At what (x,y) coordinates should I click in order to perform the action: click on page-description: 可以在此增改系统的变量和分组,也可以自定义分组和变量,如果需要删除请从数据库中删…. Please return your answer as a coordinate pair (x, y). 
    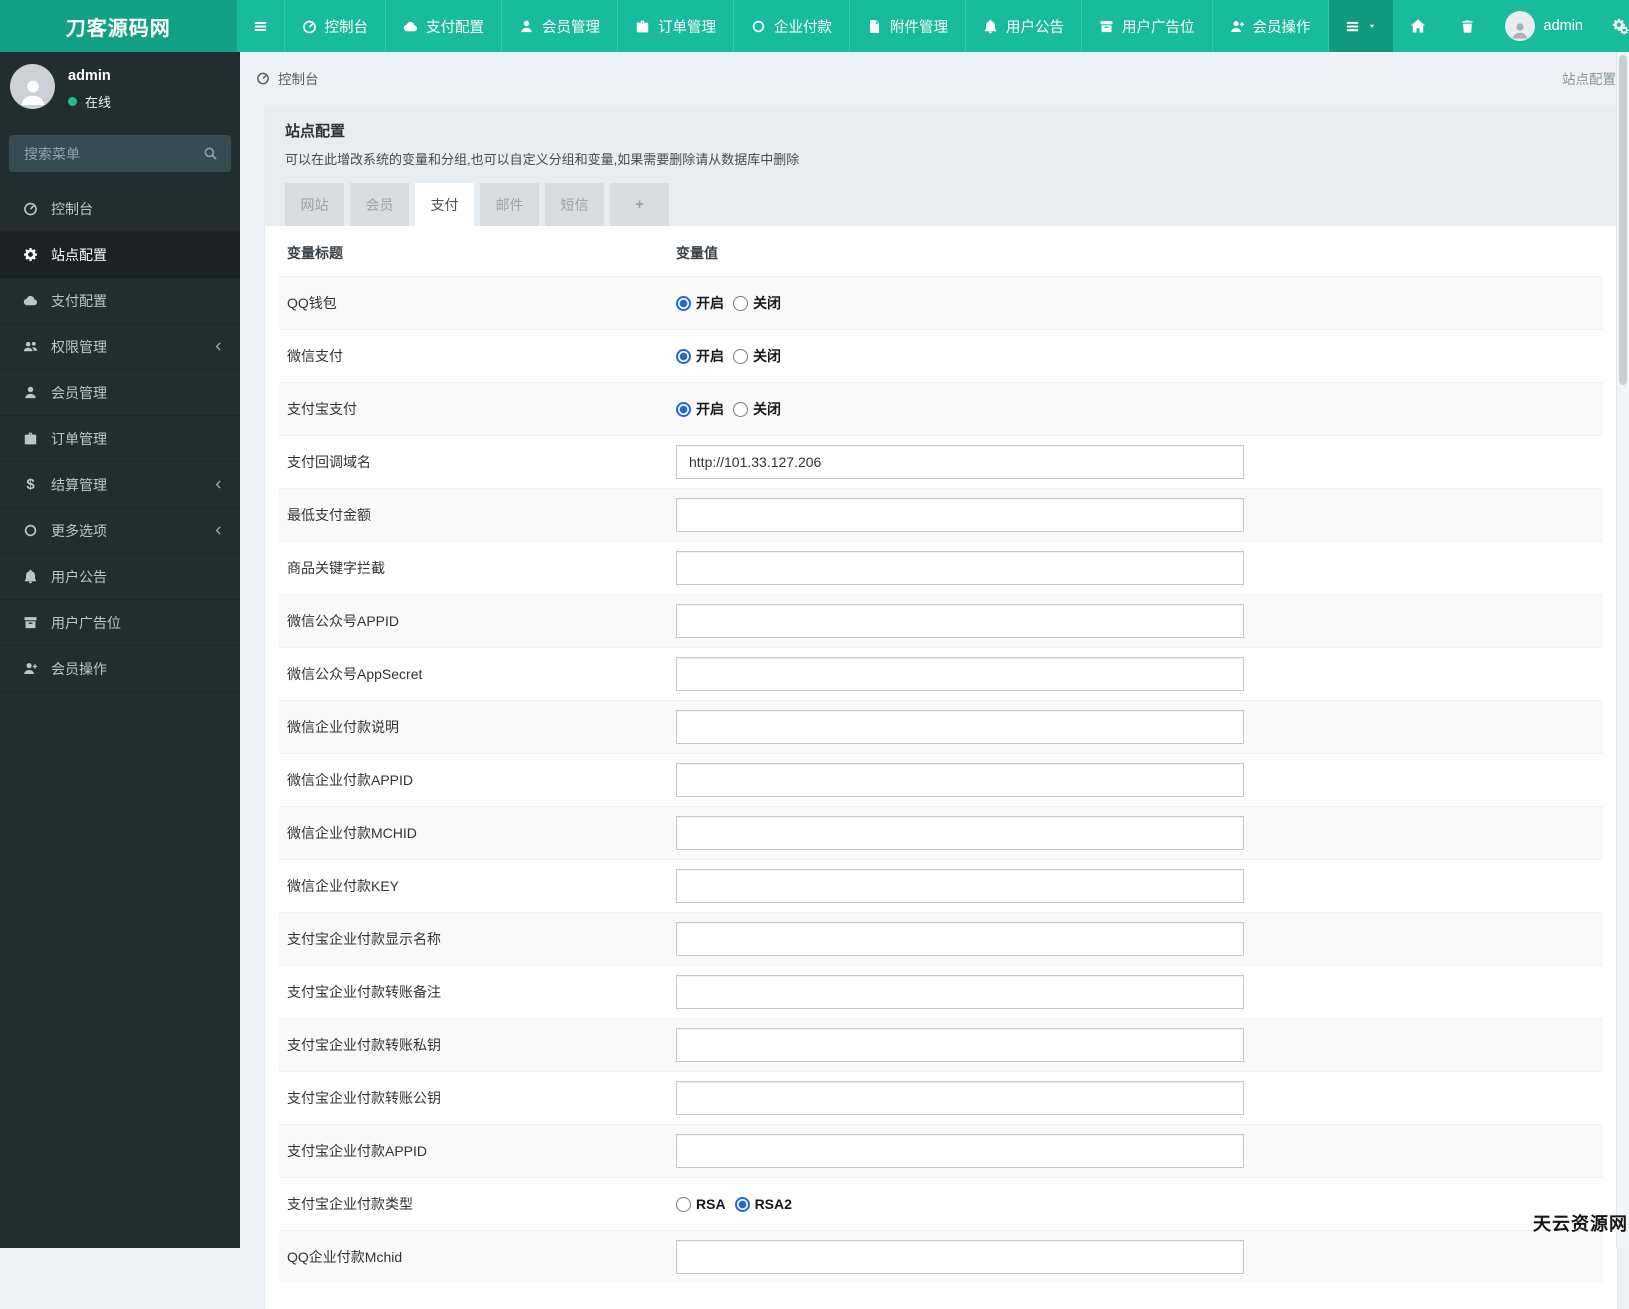
    Looking at the image, I should click on (941, 158).